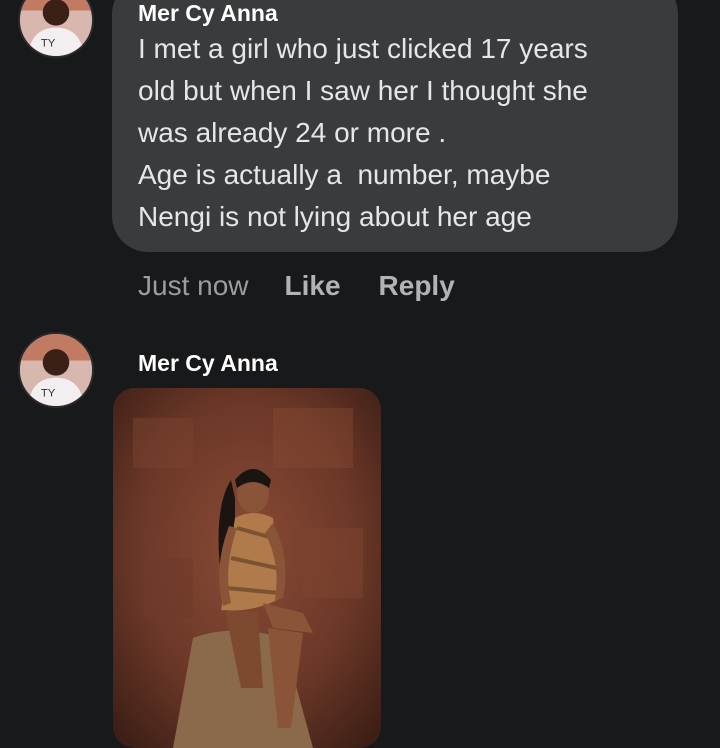  Describe the element at coordinates (417, 286) in the screenshot. I see `reply-button: Reply` at that location.